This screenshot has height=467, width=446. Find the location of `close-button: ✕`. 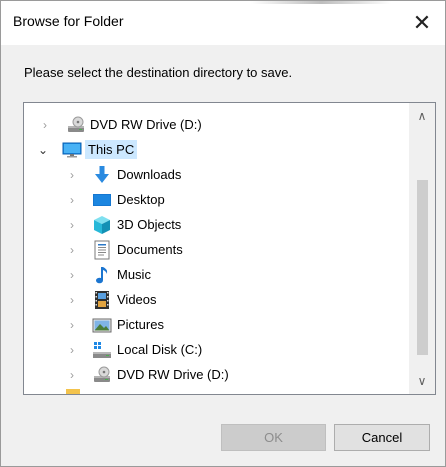

close-button: ✕ is located at coordinates (422, 23).